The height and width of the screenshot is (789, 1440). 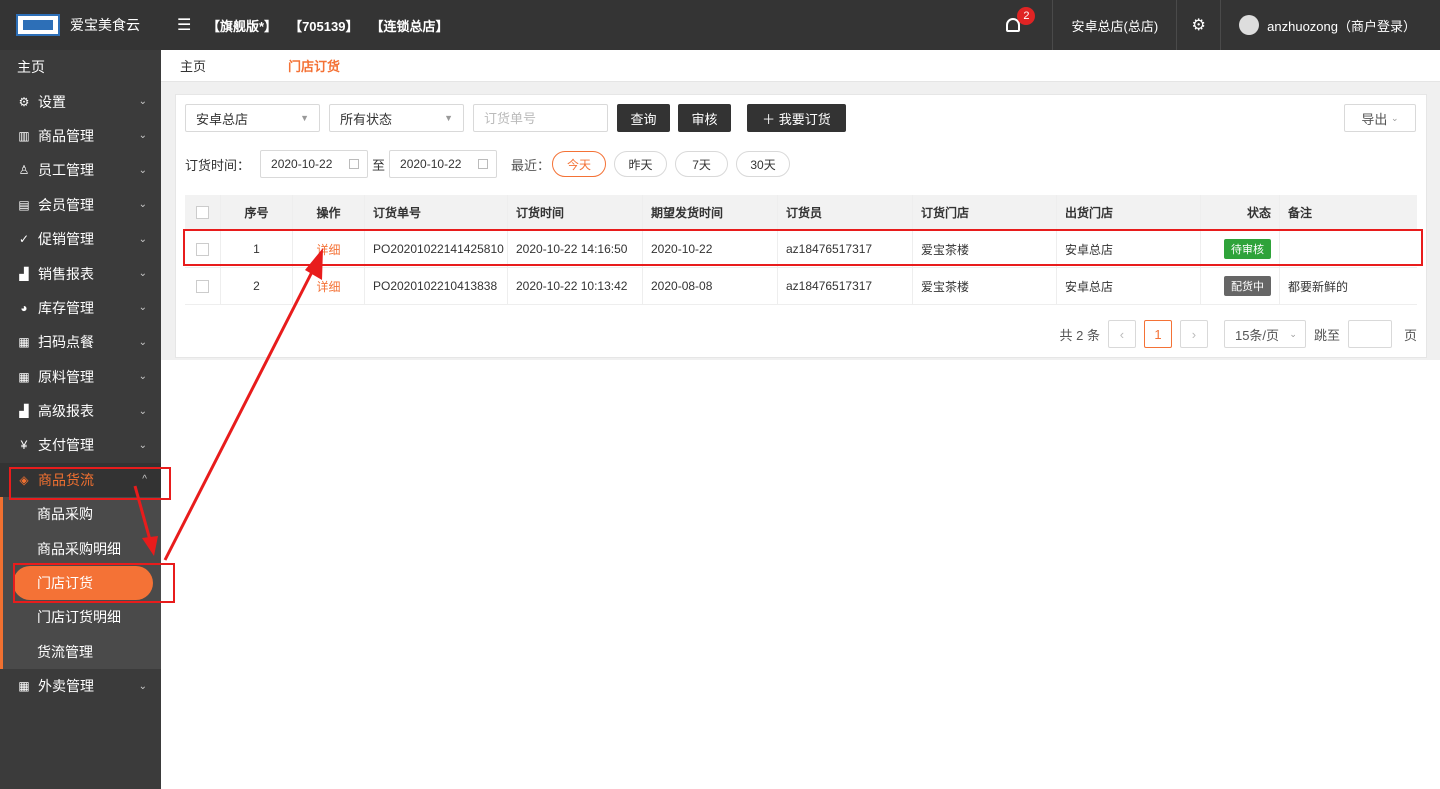 What do you see at coordinates (1247, 249) in the screenshot?
I see `status-badge: 待审核` at bounding box center [1247, 249].